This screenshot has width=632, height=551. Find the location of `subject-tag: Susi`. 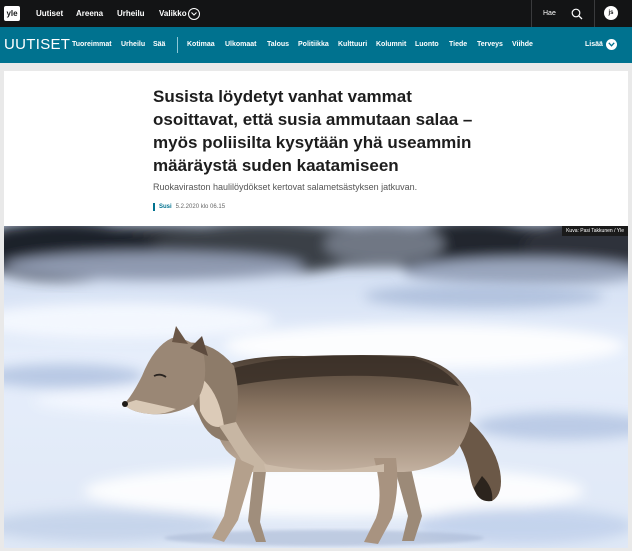

subject-tag: Susi is located at coordinates (165, 207).